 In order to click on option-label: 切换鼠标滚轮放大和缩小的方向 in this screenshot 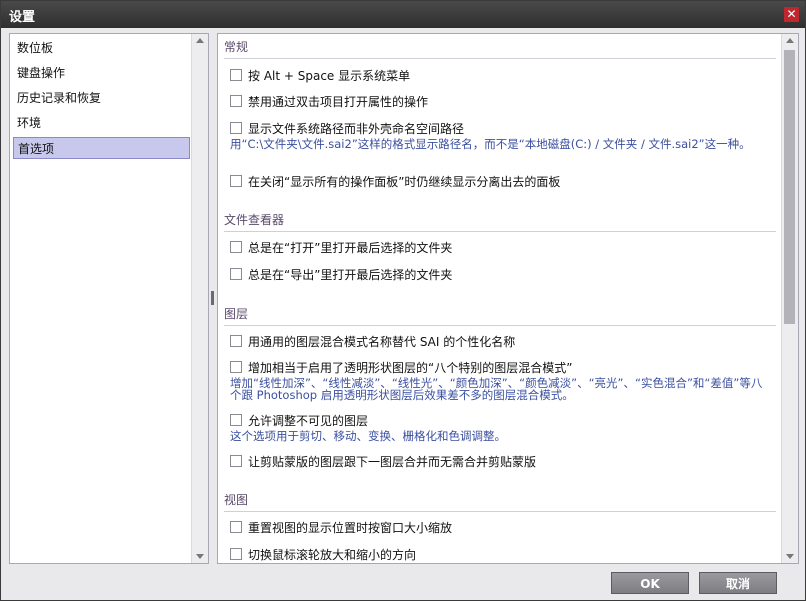, I will do `click(332, 555)`.